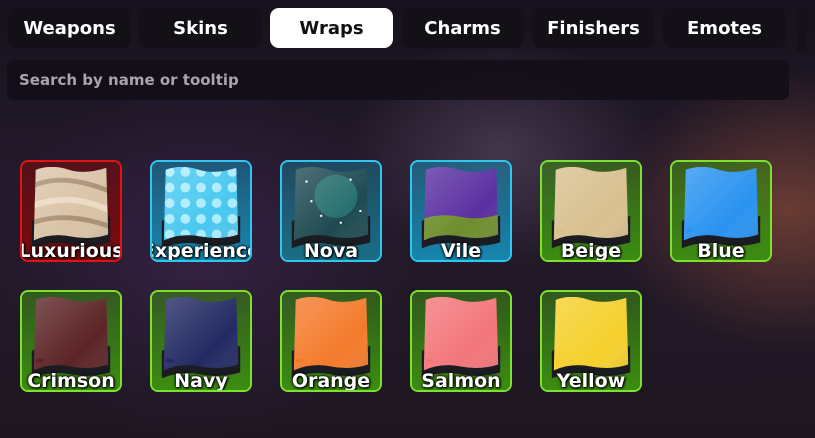 The image size is (815, 438). What do you see at coordinates (721, 211) in the screenshot?
I see `wrap-item-blue: Blue` at bounding box center [721, 211].